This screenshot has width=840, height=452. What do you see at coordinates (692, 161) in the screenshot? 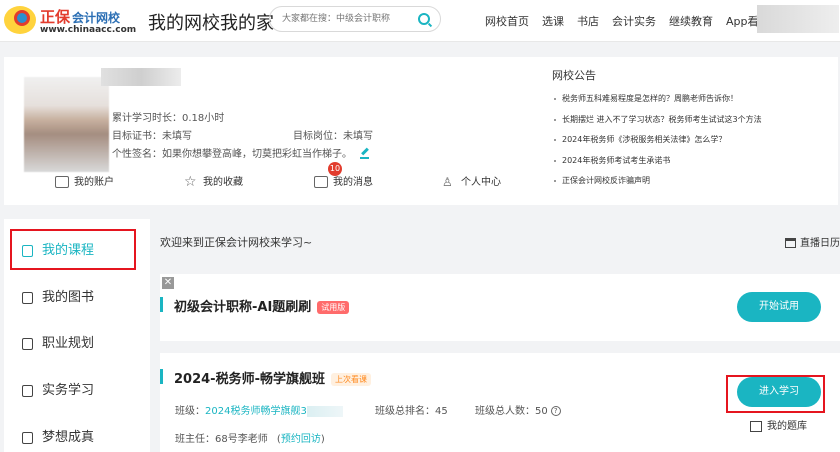
I see `notice-item: 2024年税务师考试考生承诺书` at bounding box center [692, 161].